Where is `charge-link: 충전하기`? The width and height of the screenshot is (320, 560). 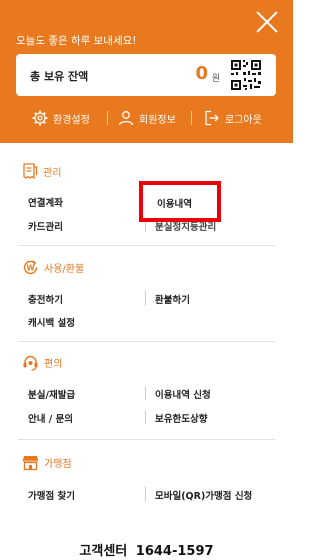
charge-link: 충전하기 is located at coordinates (45, 299).